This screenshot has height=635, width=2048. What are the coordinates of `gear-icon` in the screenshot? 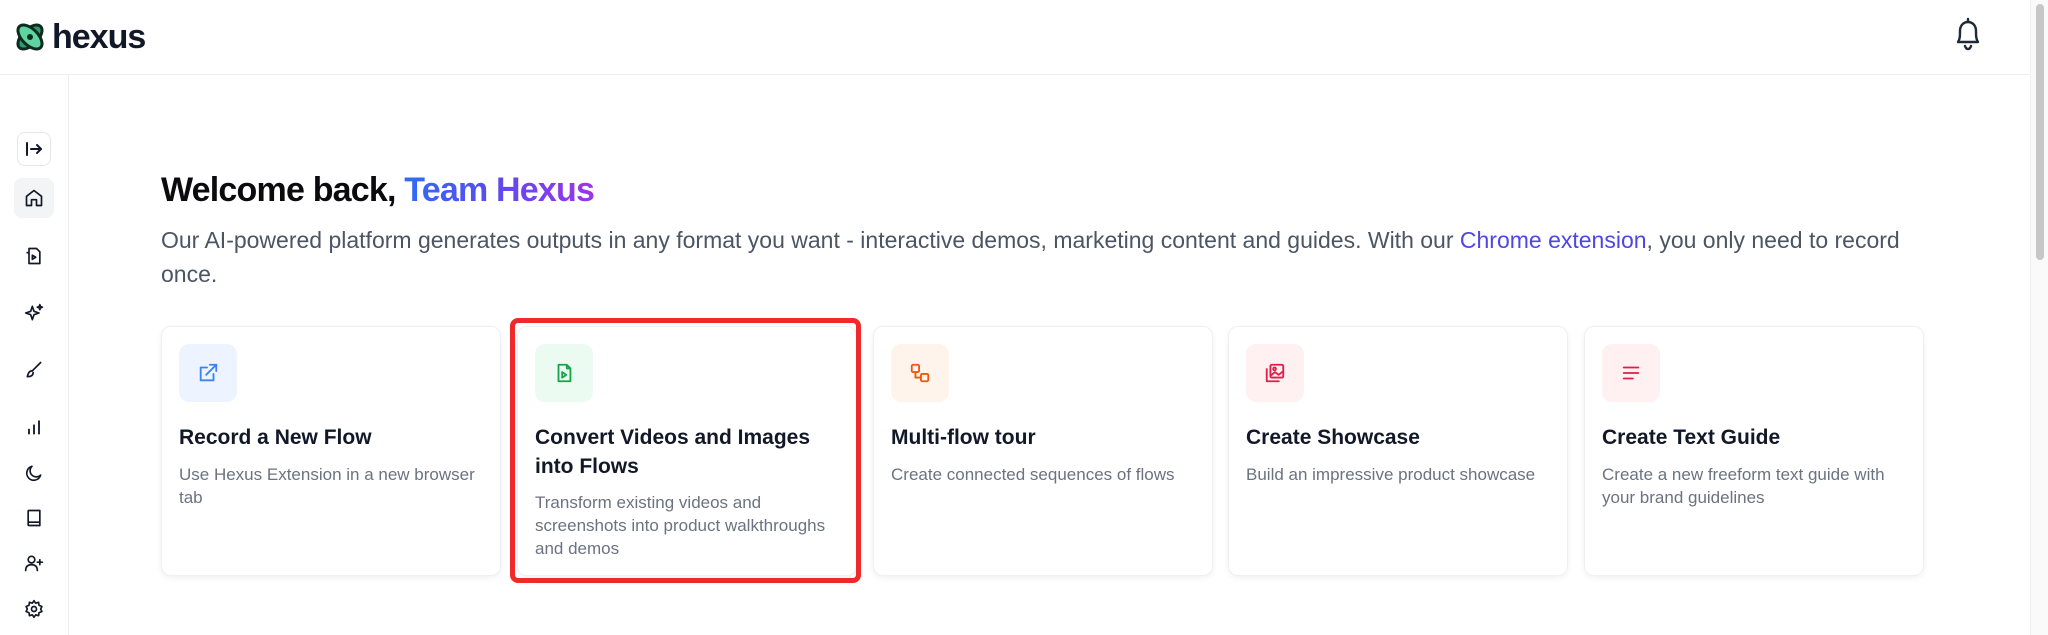 It's located at (34, 609).